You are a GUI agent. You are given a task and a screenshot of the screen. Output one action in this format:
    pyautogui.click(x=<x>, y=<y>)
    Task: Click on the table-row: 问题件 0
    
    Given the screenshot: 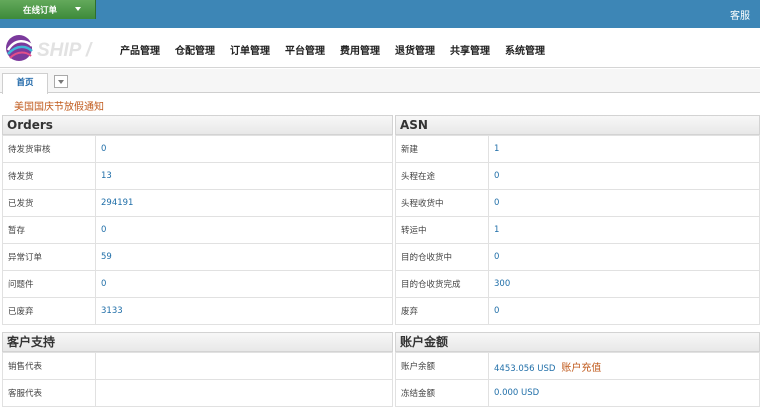 What is the action you would take?
    pyautogui.click(x=197, y=284)
    